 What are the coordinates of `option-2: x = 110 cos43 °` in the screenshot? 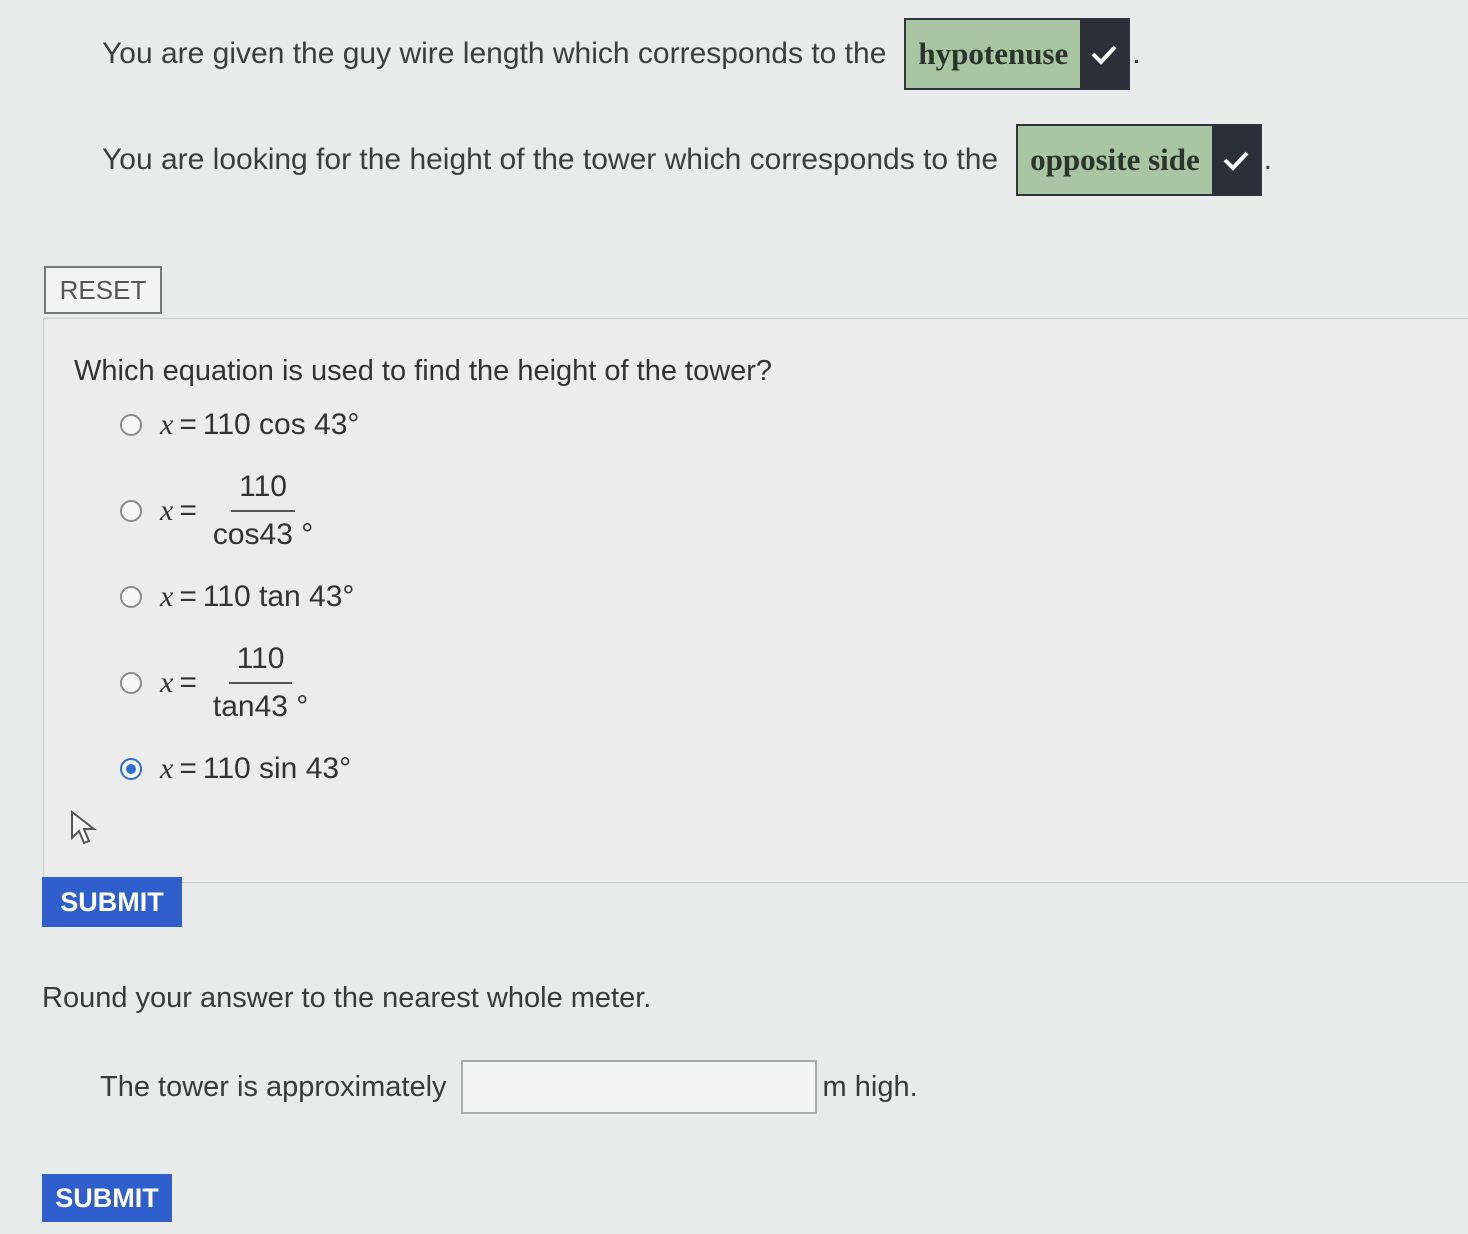 It's located at (216, 511).